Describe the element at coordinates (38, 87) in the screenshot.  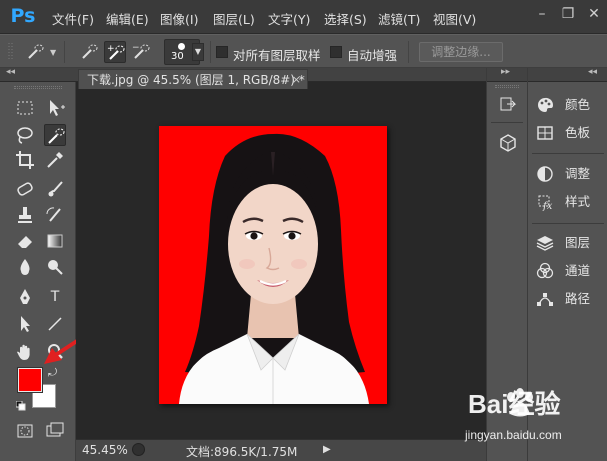
I see `toolbox-grip` at that location.